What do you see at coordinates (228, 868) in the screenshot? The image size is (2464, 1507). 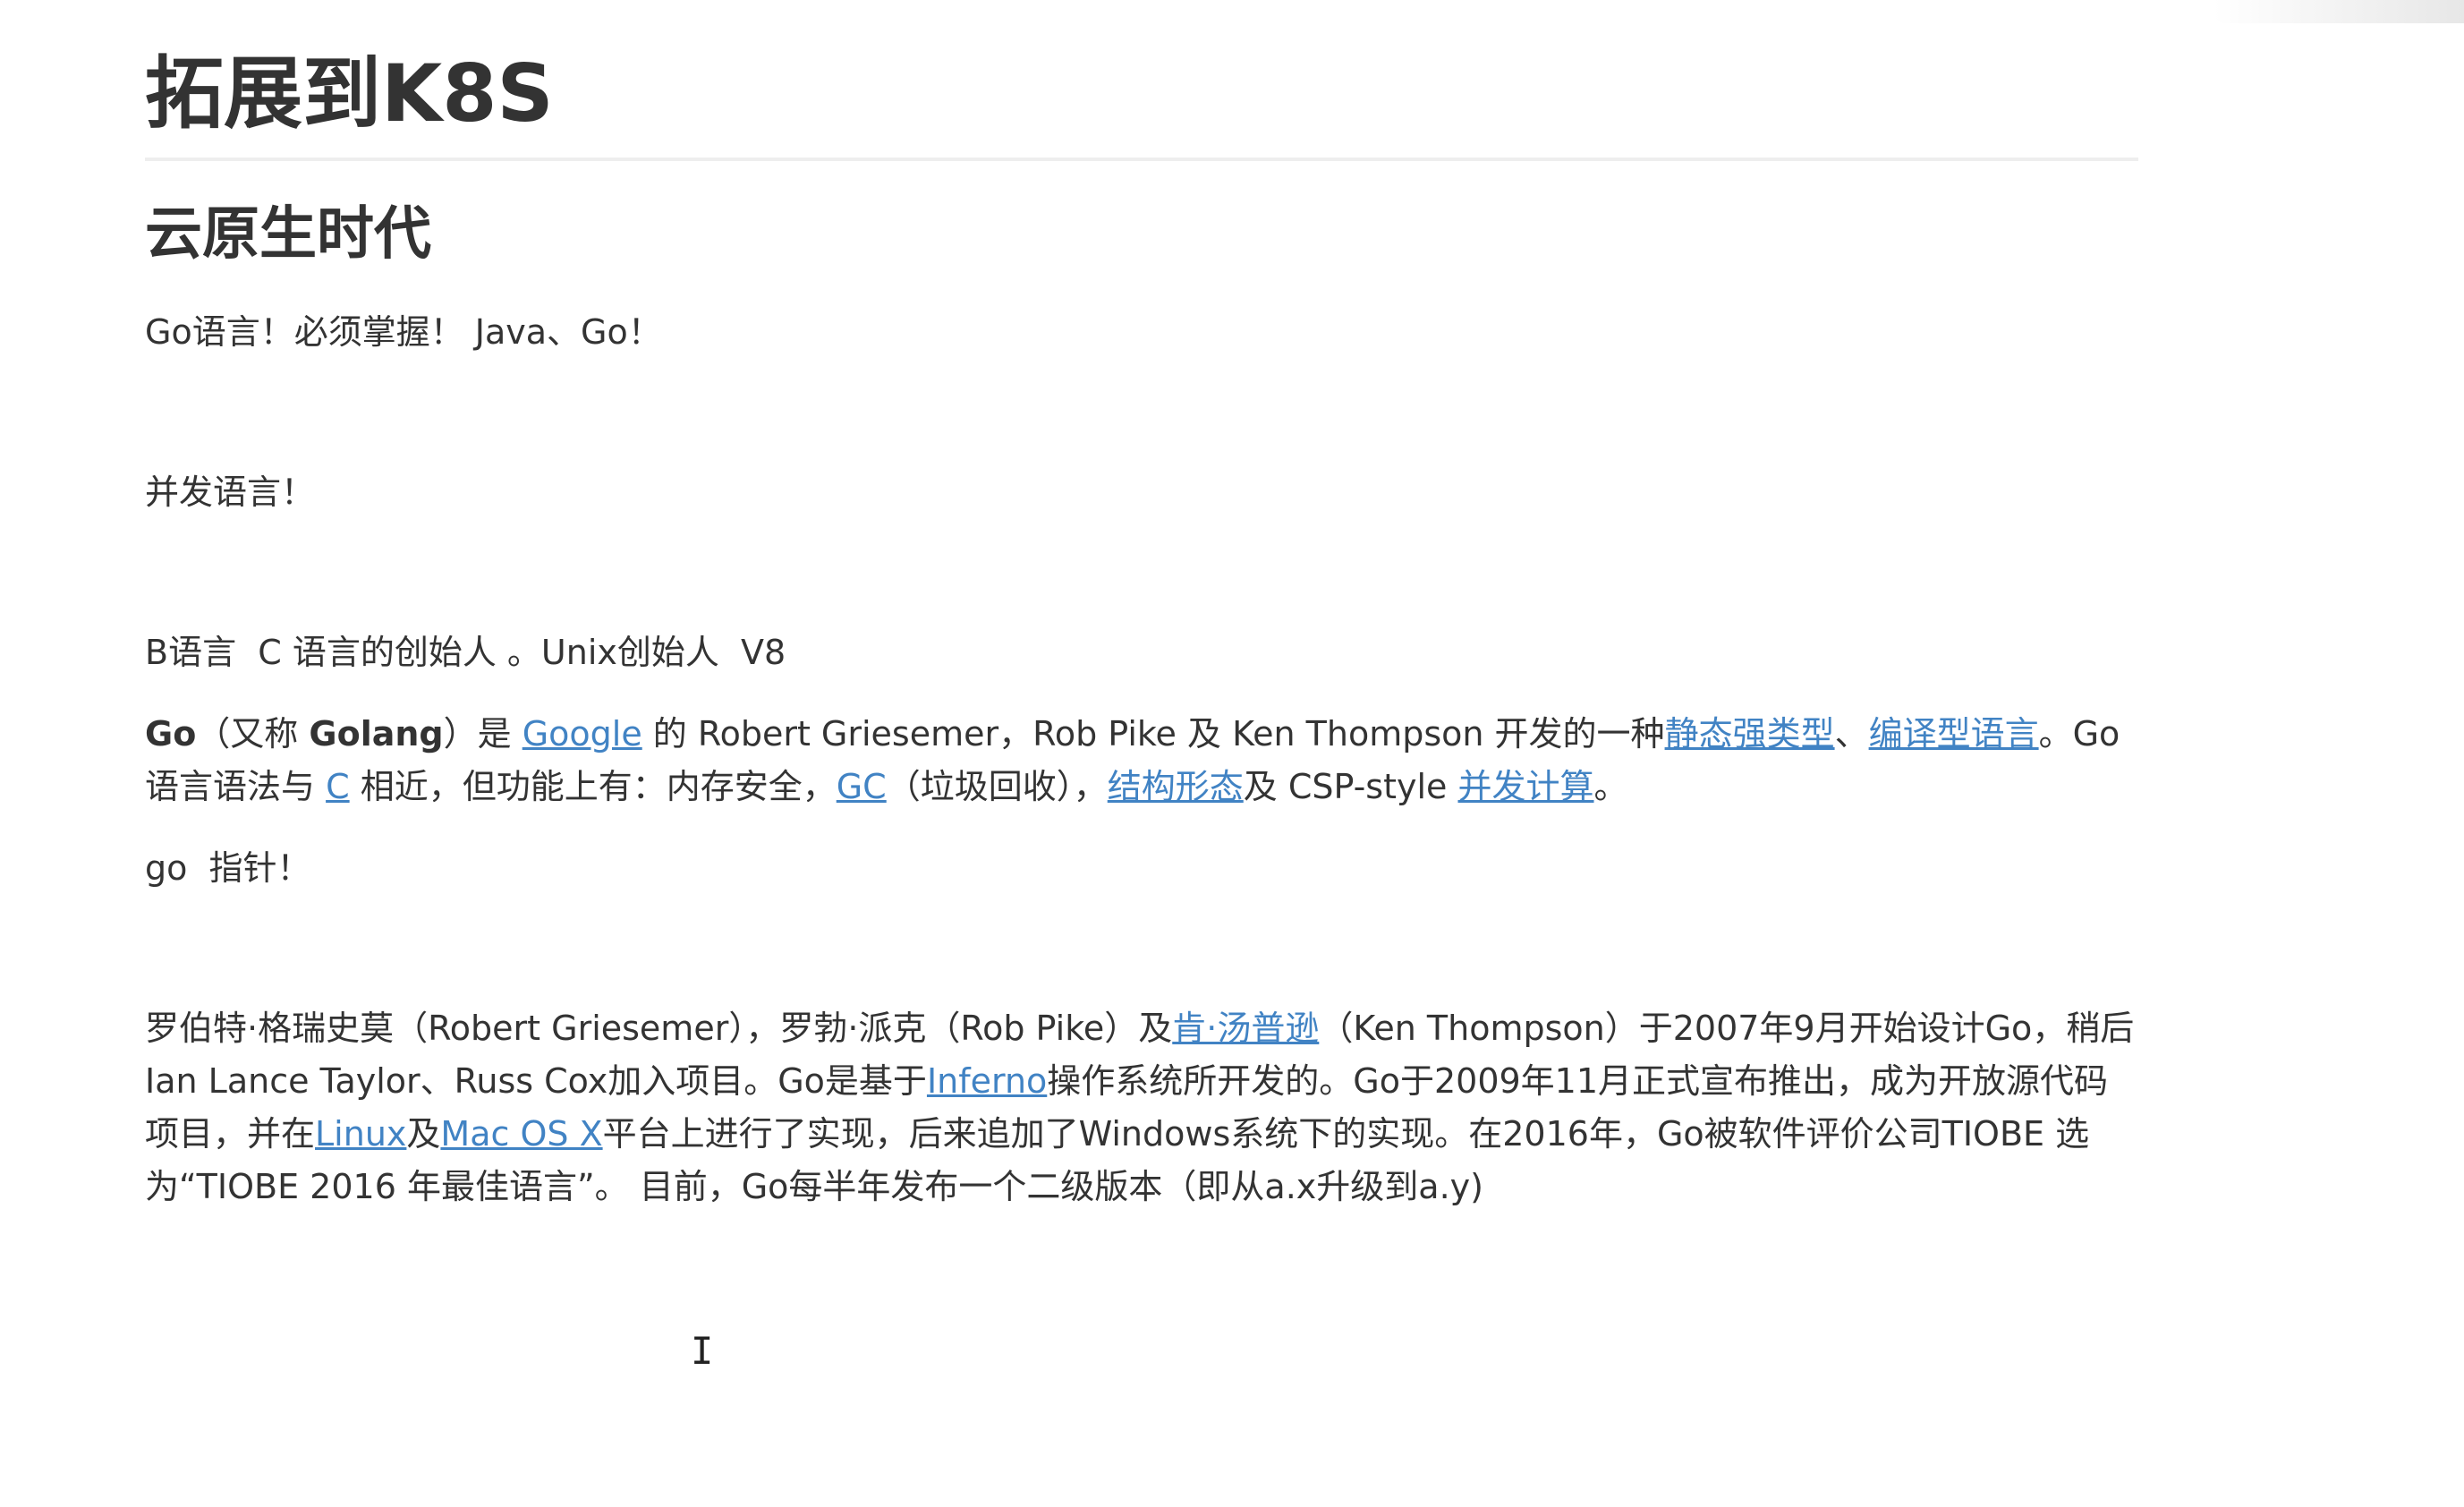 I see `paragraph-go-pointer: go 指针！` at bounding box center [228, 868].